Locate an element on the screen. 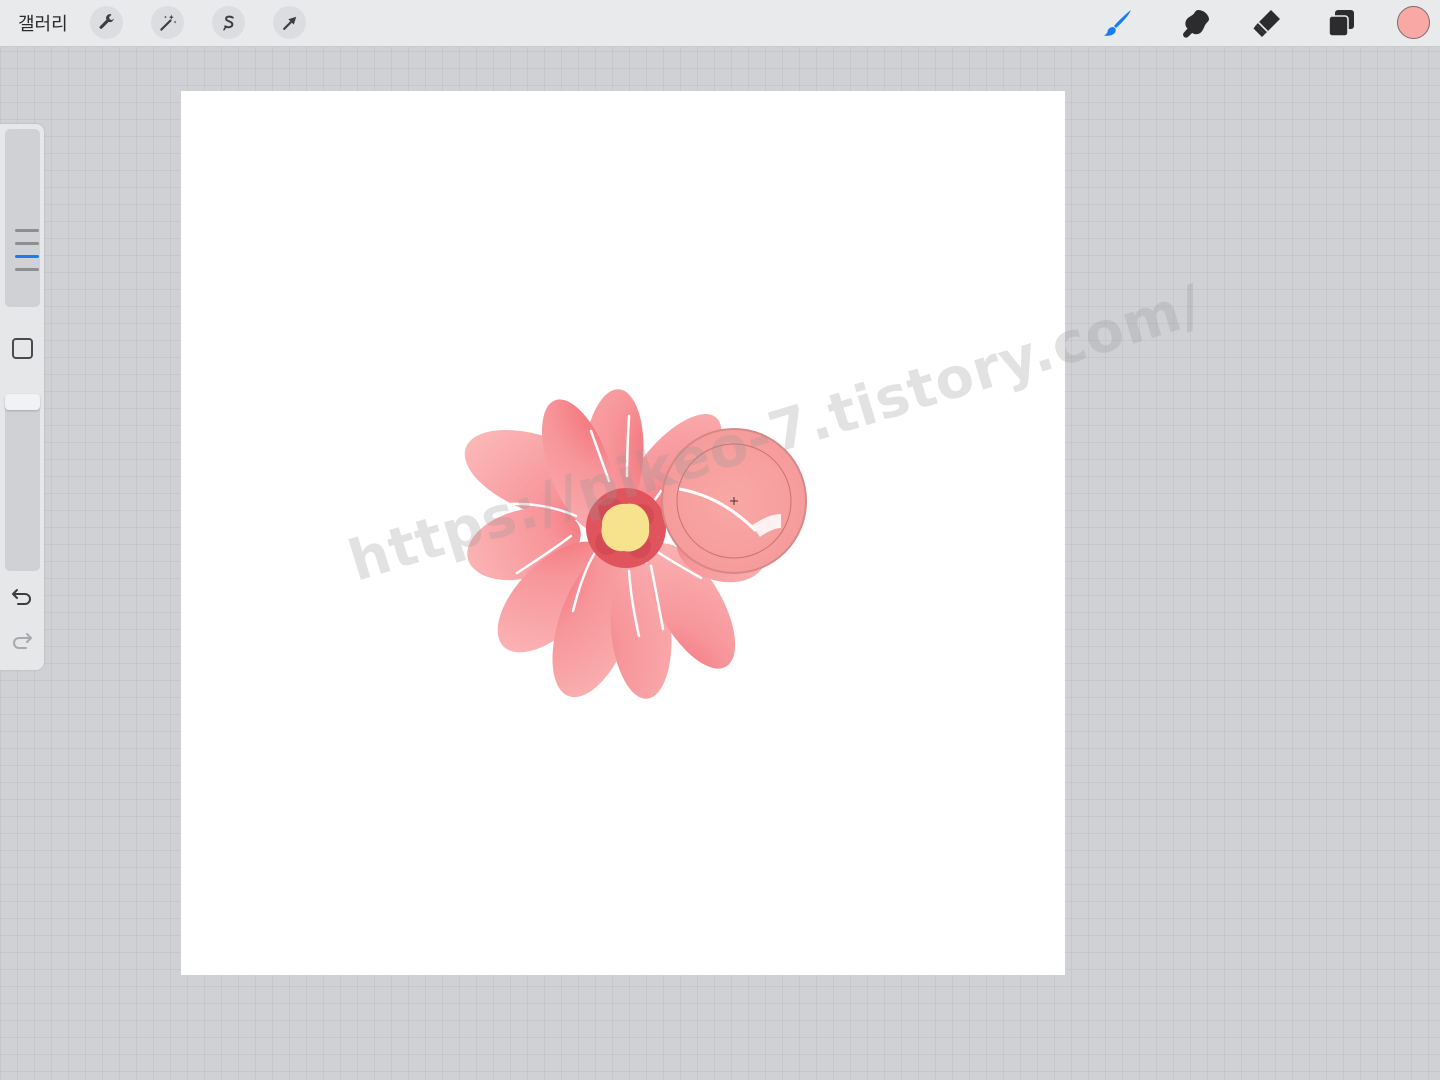  modify-square-button is located at coordinates (22, 348).